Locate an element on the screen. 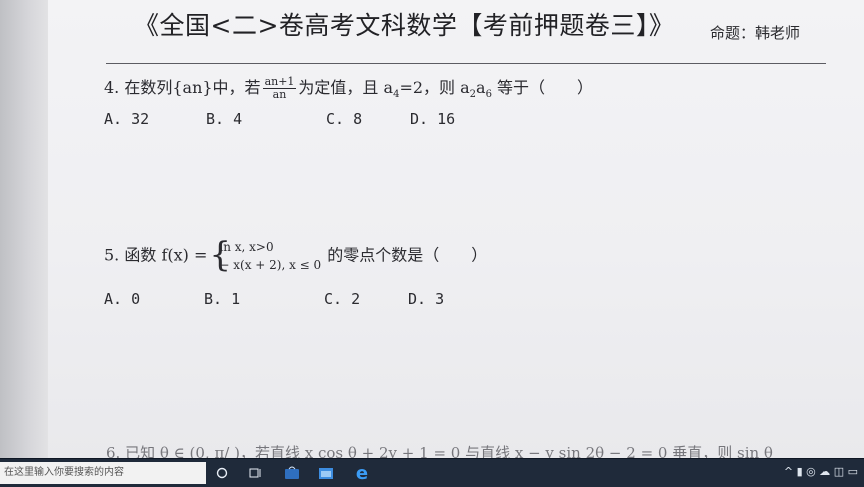  q4-option-a: A. 32 is located at coordinates (127, 119).